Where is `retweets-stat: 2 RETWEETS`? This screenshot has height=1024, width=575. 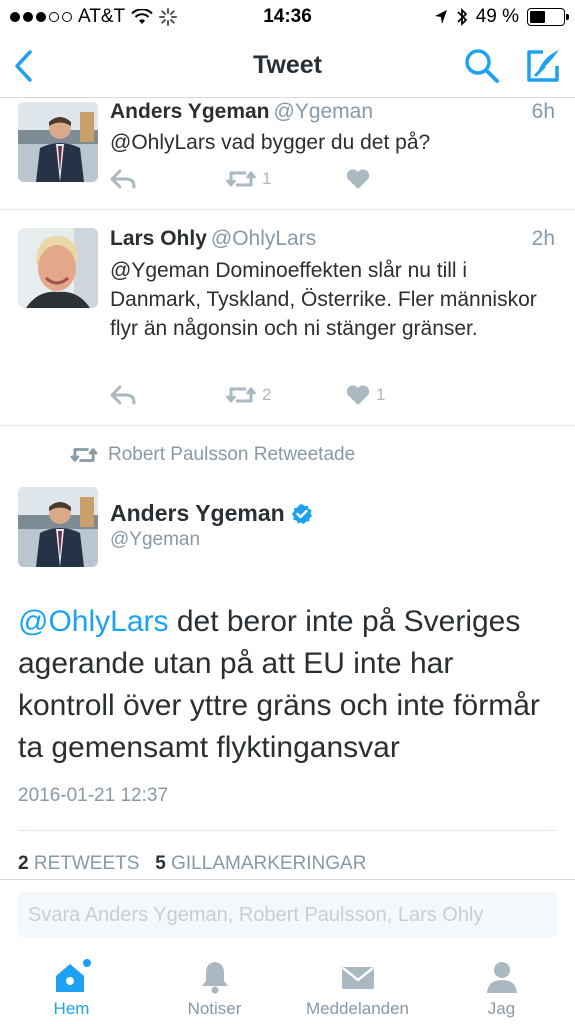 retweets-stat: 2 RETWEETS is located at coordinates (78, 863).